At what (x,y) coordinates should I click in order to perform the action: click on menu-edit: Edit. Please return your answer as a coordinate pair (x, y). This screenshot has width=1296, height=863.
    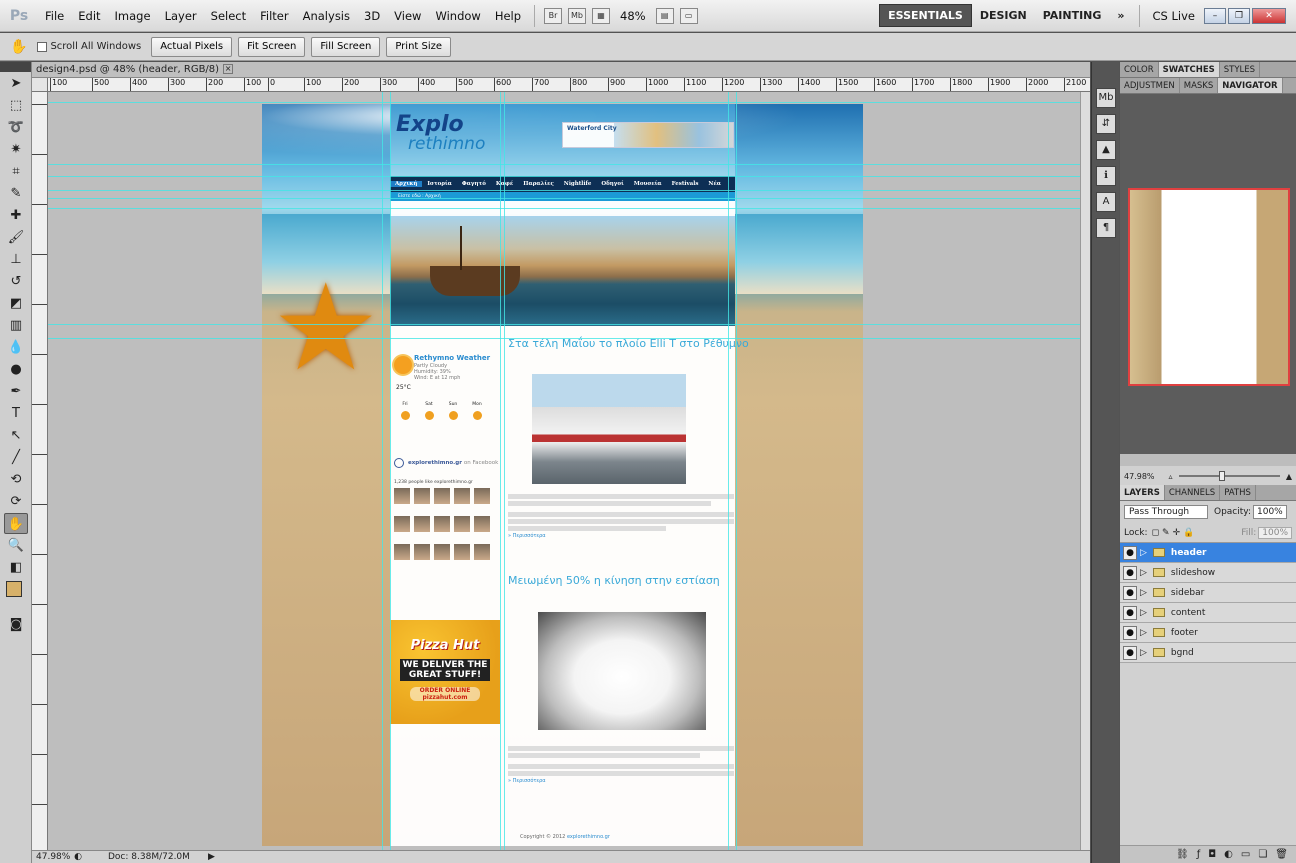
    Looking at the image, I should click on (89, 16).